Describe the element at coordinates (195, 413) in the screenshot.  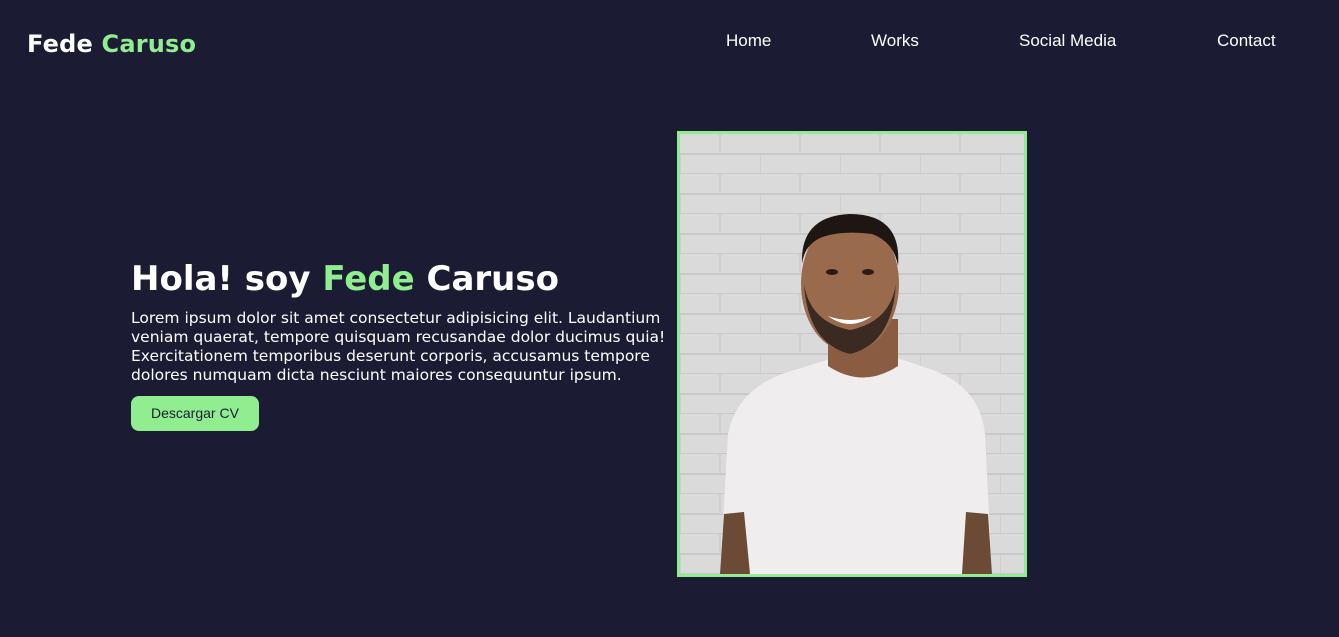
I see `download-cv-button: Descargar CV` at that location.